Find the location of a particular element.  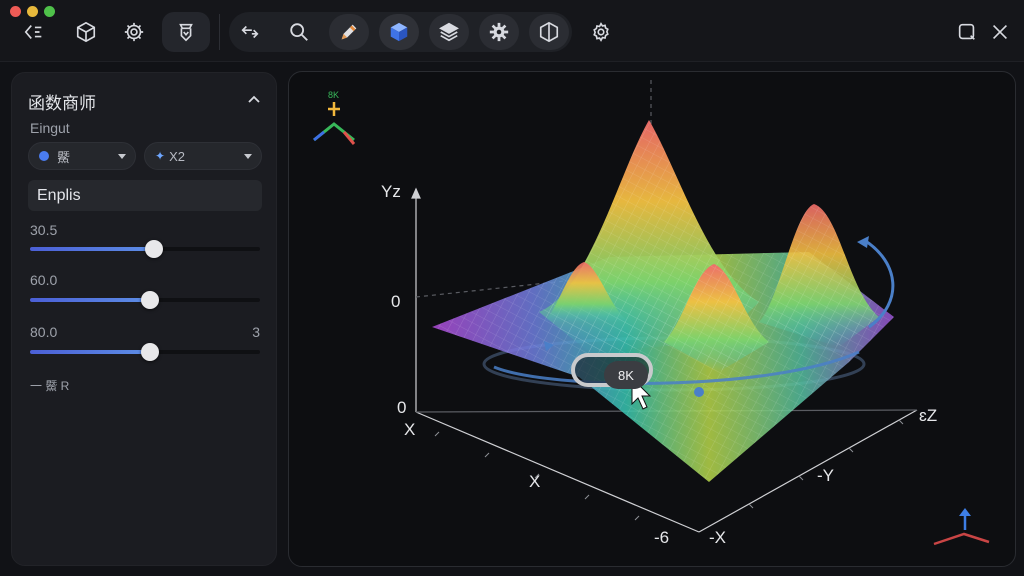

cog-icon is located at coordinates (499, 32).